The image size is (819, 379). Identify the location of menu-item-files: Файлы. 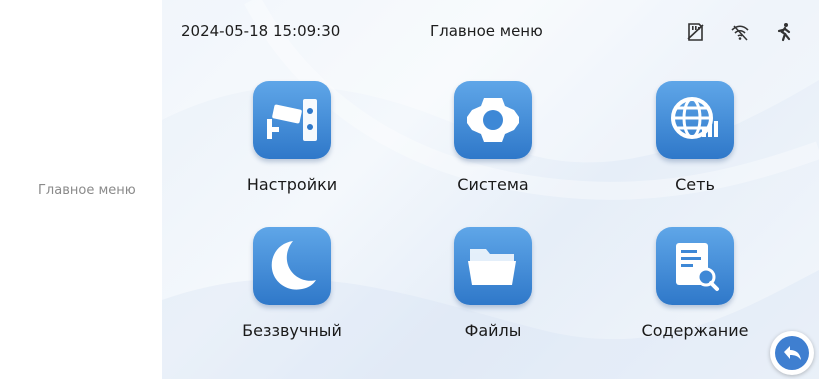
(493, 292).